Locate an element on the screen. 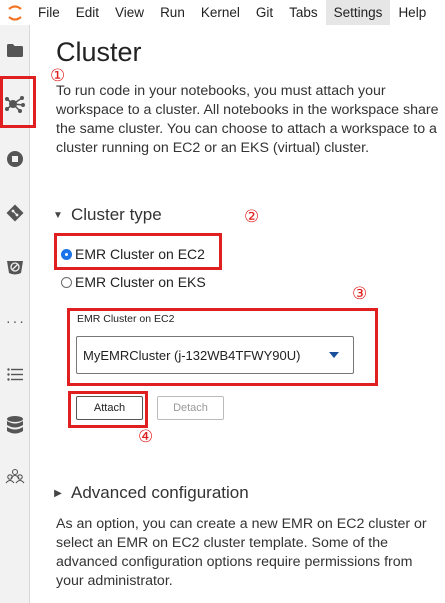  radio-label-eks: EMR Cluster on EKS is located at coordinates (140, 282).